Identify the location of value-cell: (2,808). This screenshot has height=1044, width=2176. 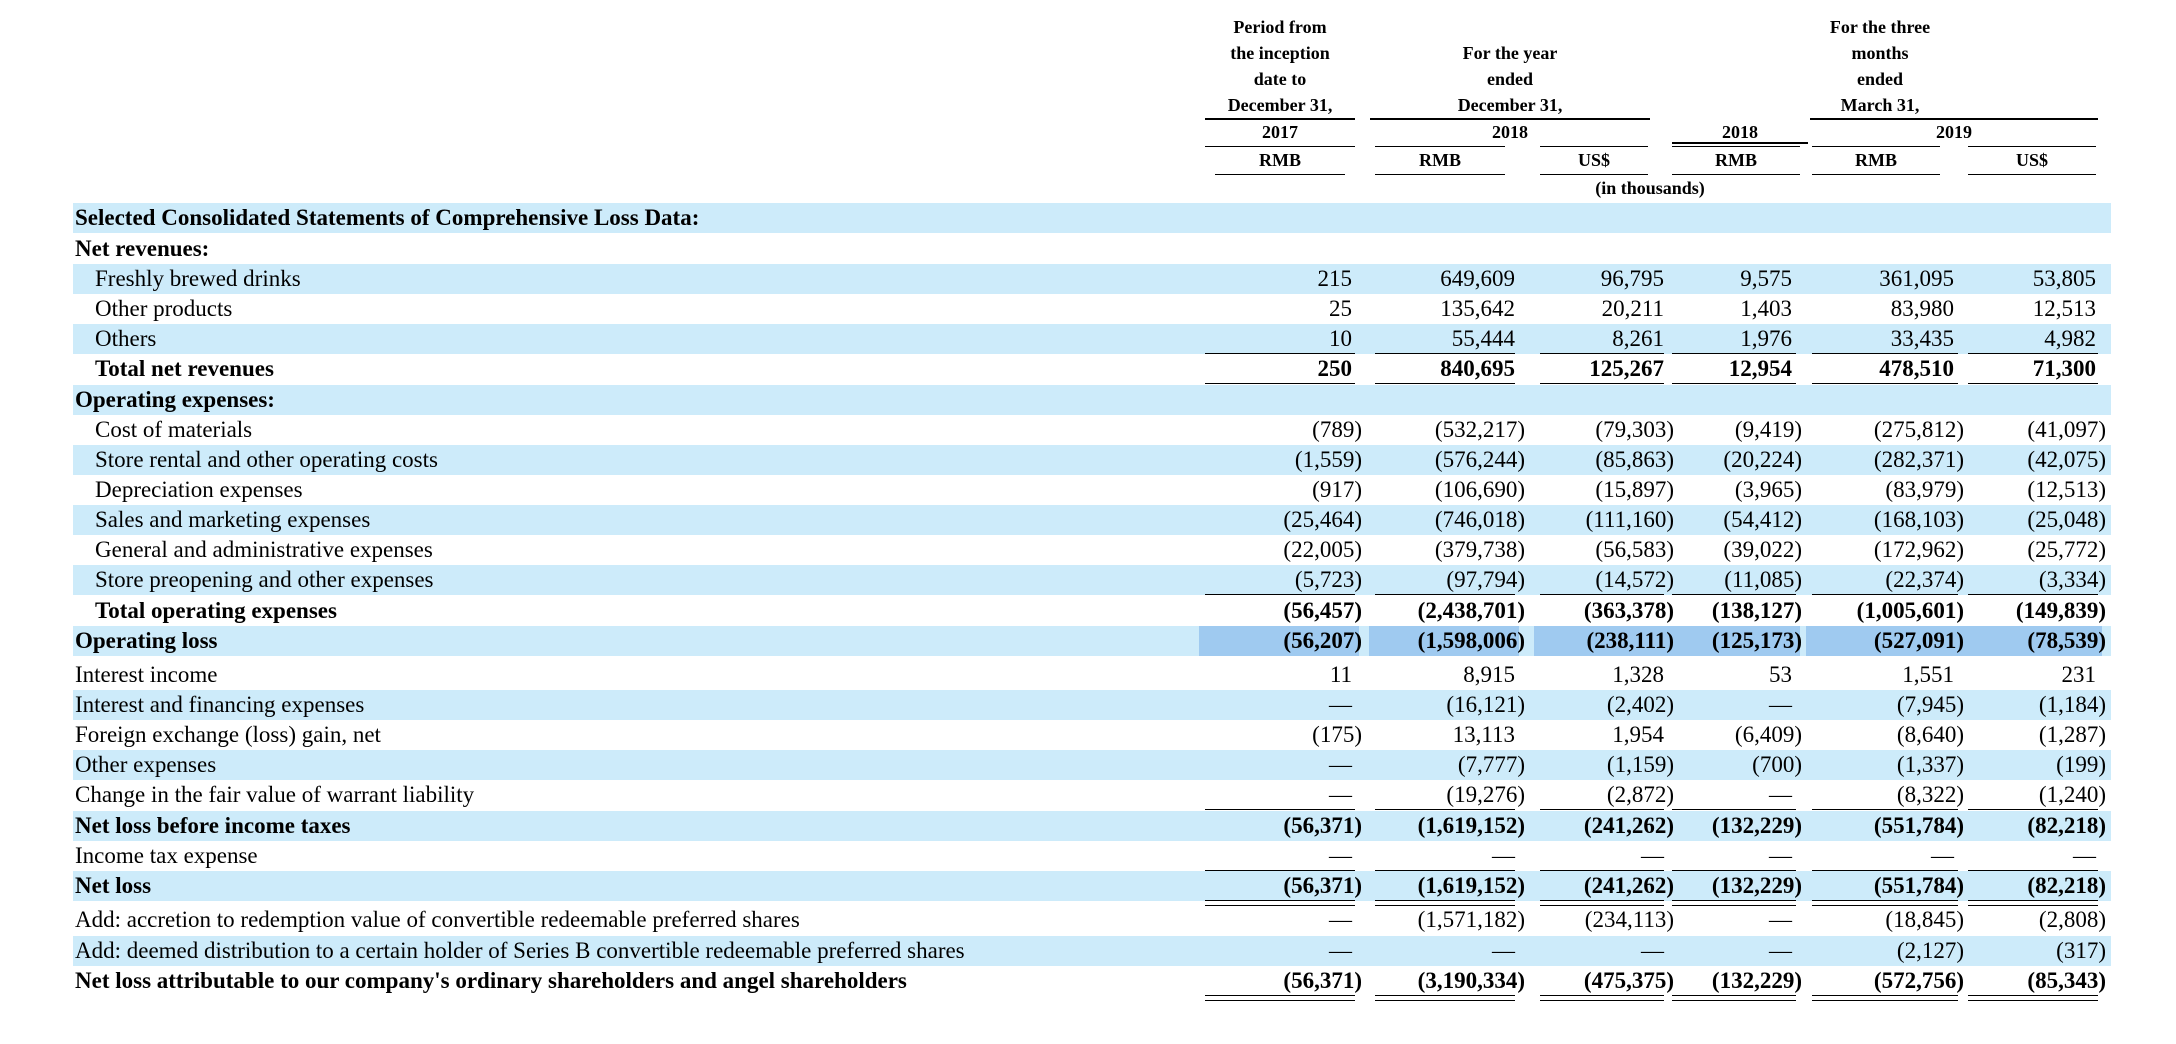
(2072, 919).